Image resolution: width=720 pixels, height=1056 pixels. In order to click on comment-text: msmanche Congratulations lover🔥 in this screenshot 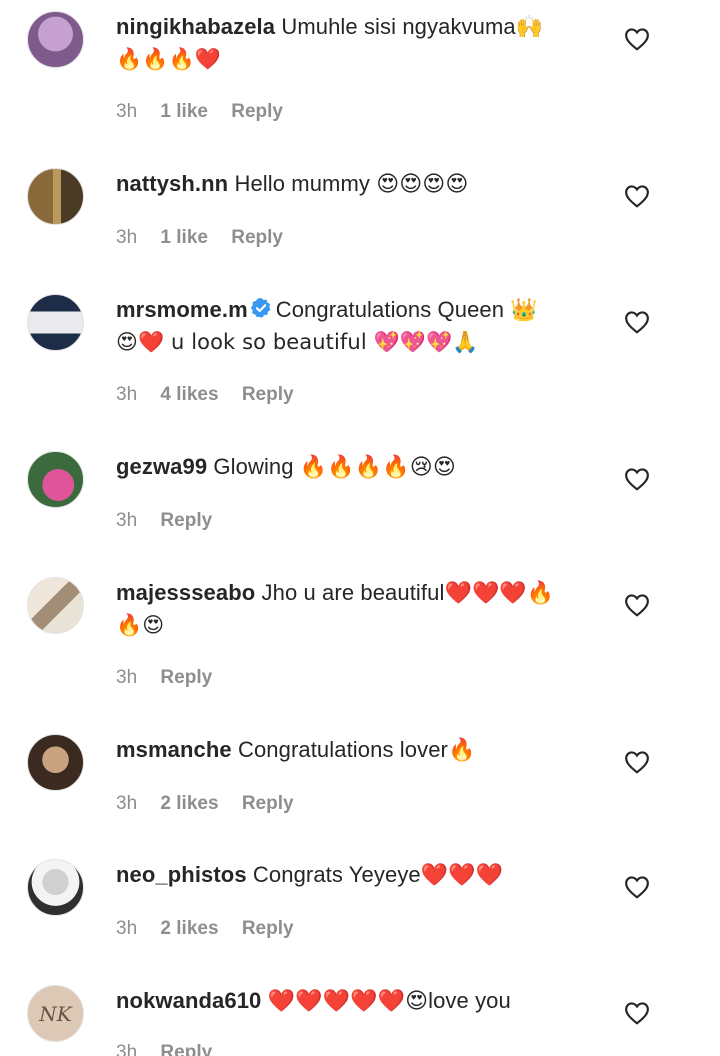, I will do `click(356, 750)`.